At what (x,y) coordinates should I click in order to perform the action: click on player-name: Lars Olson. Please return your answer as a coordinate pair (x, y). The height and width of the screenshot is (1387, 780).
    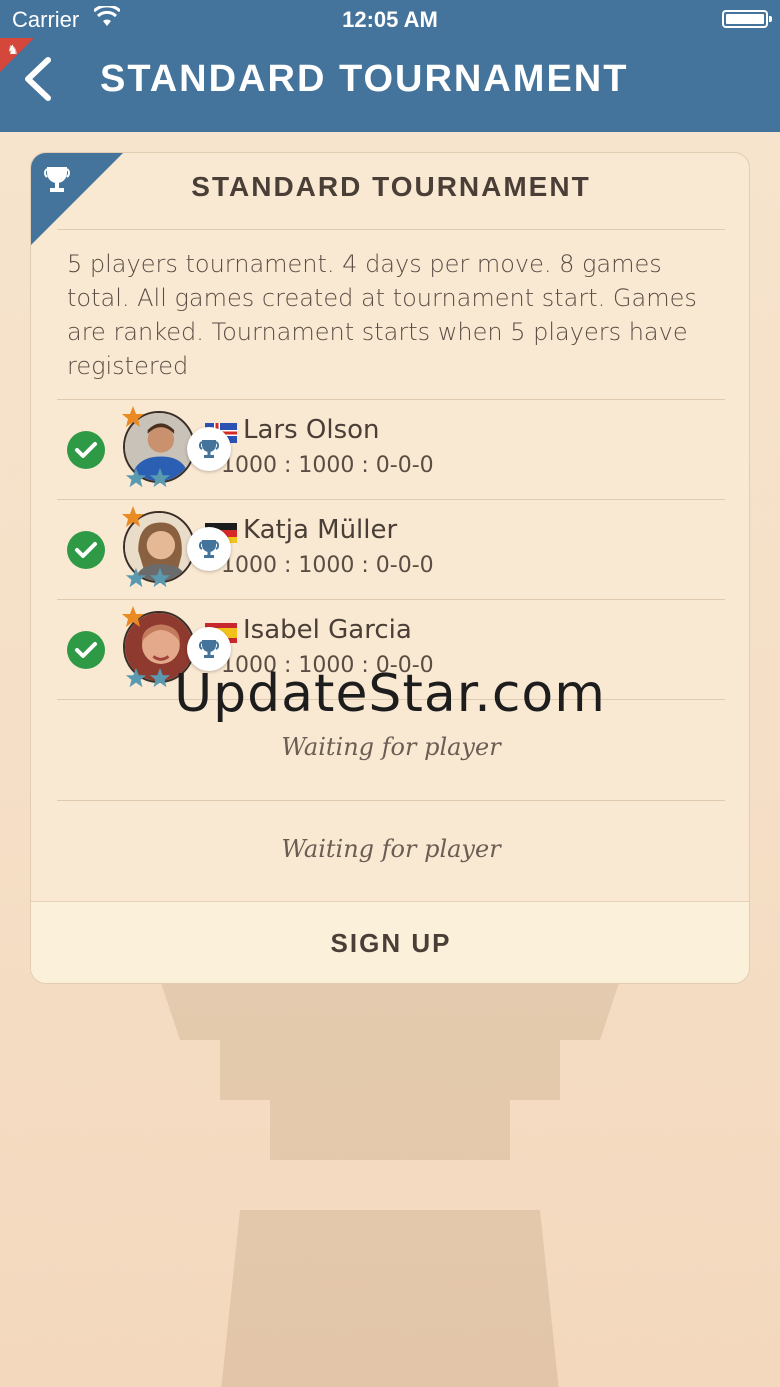
    Looking at the image, I should click on (311, 430).